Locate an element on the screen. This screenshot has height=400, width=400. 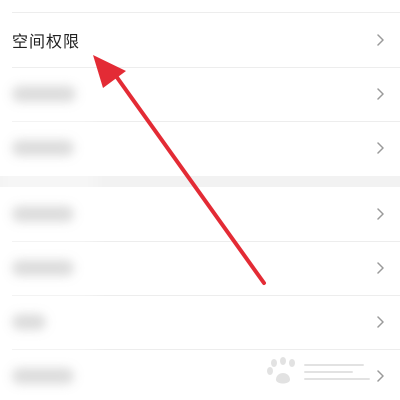
settings-row-space-permission: 空间权限 is located at coordinates (200, 40).